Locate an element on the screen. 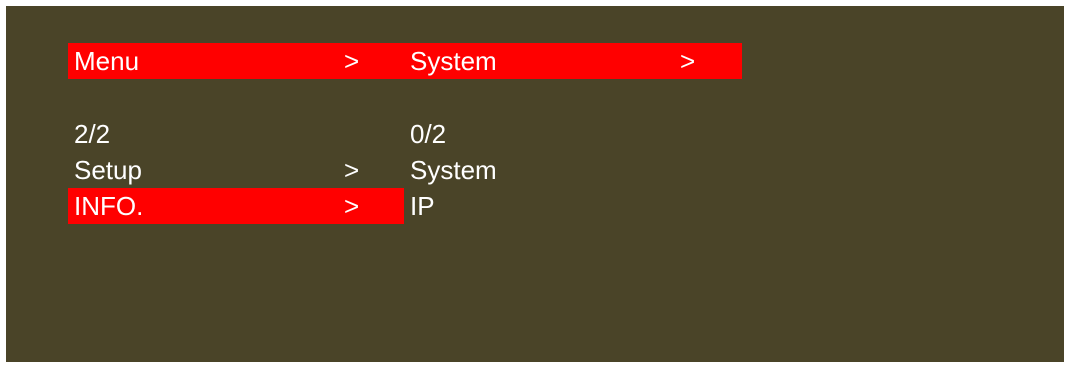 The image size is (1068, 367). breadcrumb-highlight is located at coordinates (405, 61).